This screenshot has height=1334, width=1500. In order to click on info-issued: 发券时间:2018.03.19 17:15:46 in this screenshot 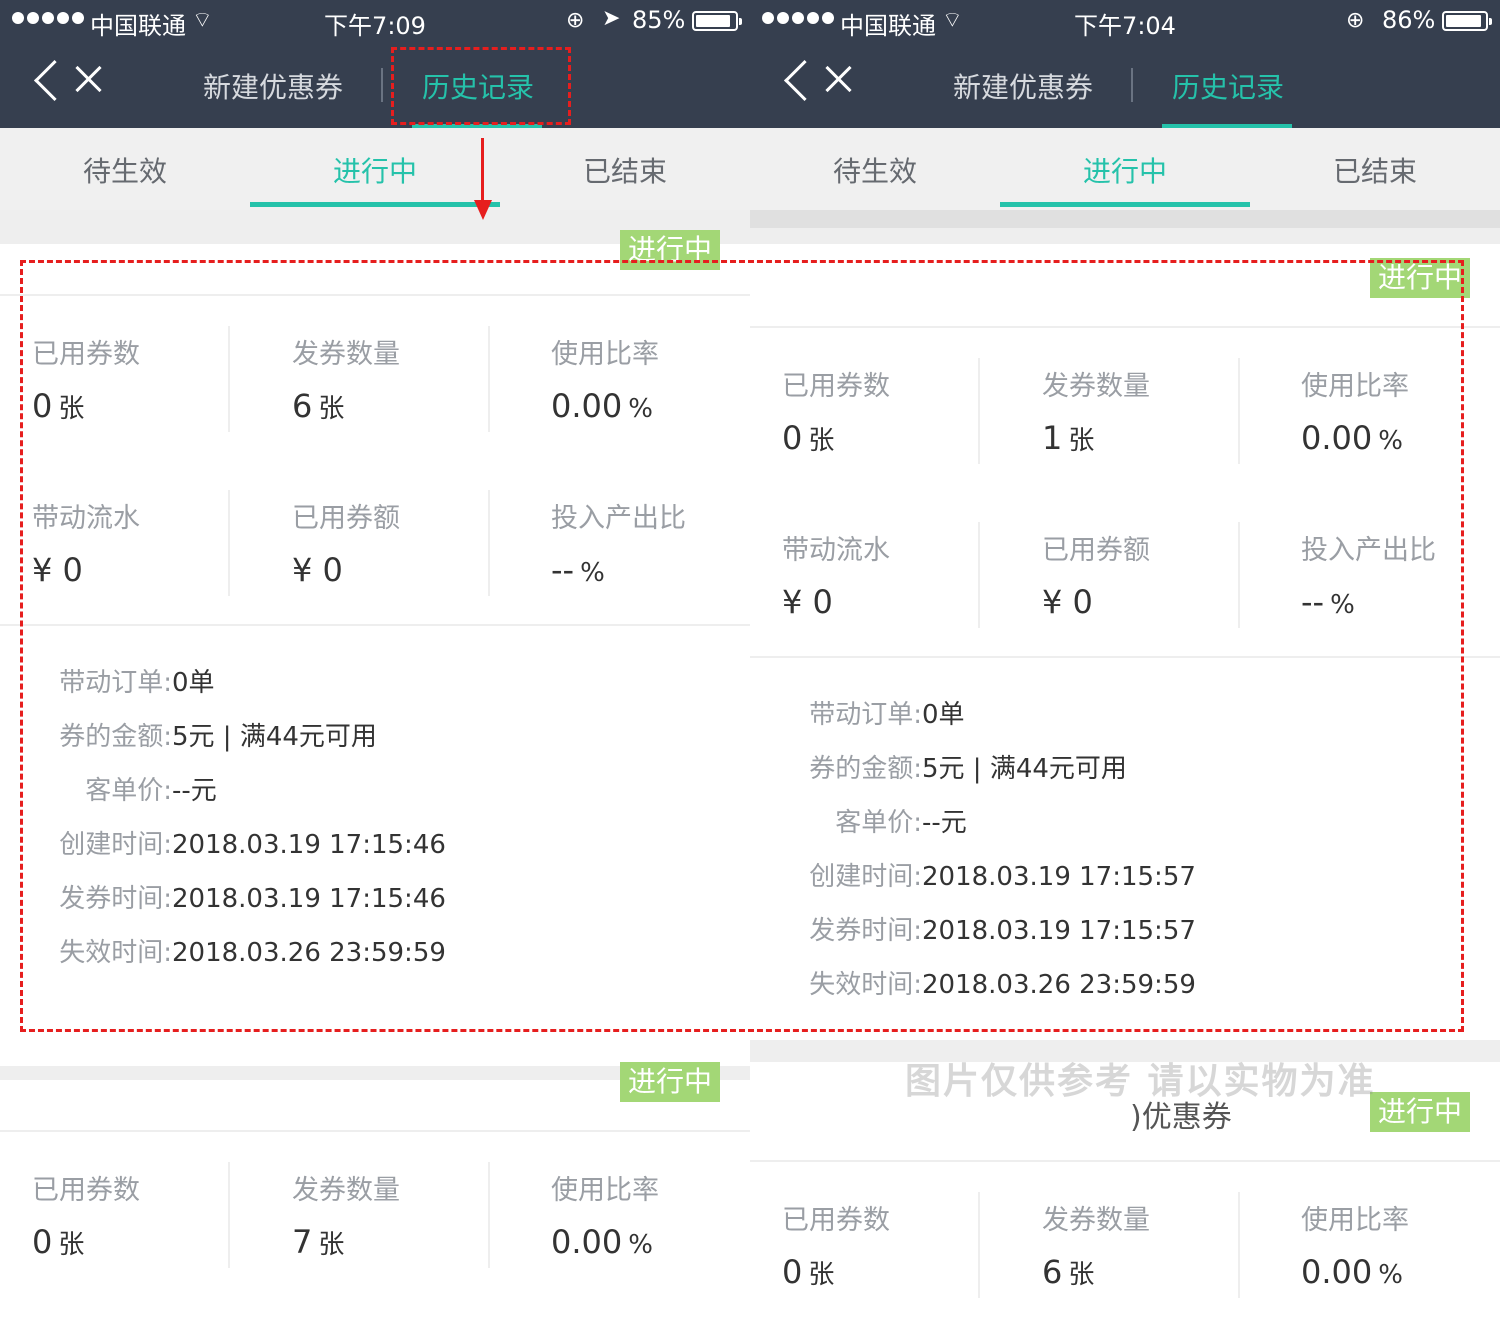, I will do `click(252, 899)`.